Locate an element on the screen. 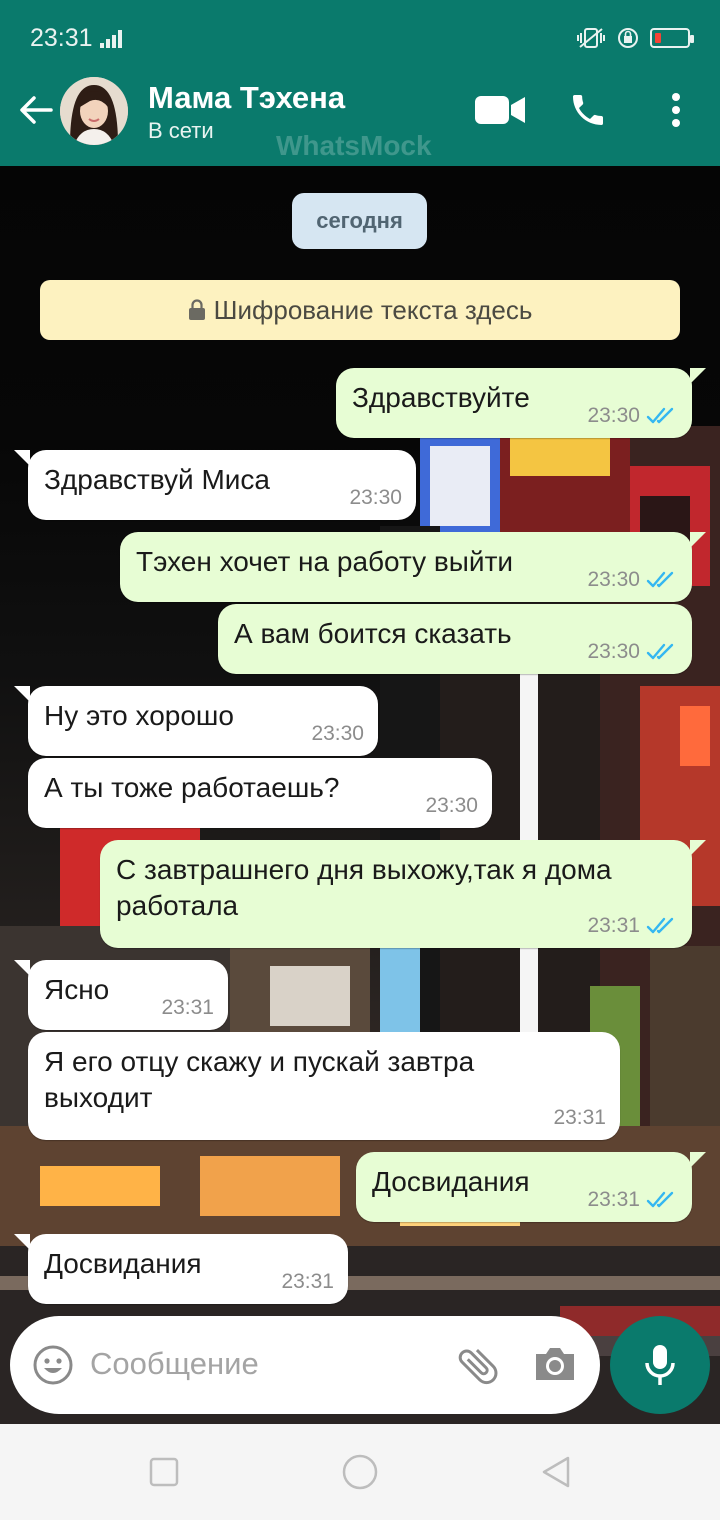  date-label: сегодня is located at coordinates (359, 220).